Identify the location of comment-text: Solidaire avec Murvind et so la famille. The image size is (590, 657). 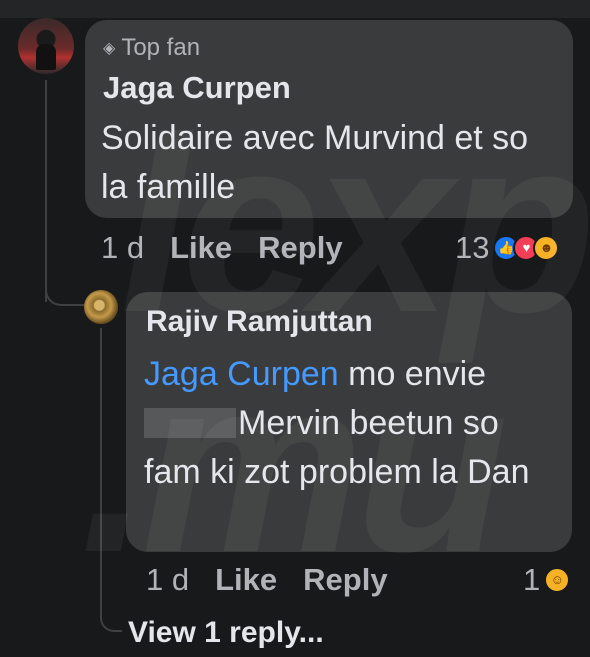
(315, 162).